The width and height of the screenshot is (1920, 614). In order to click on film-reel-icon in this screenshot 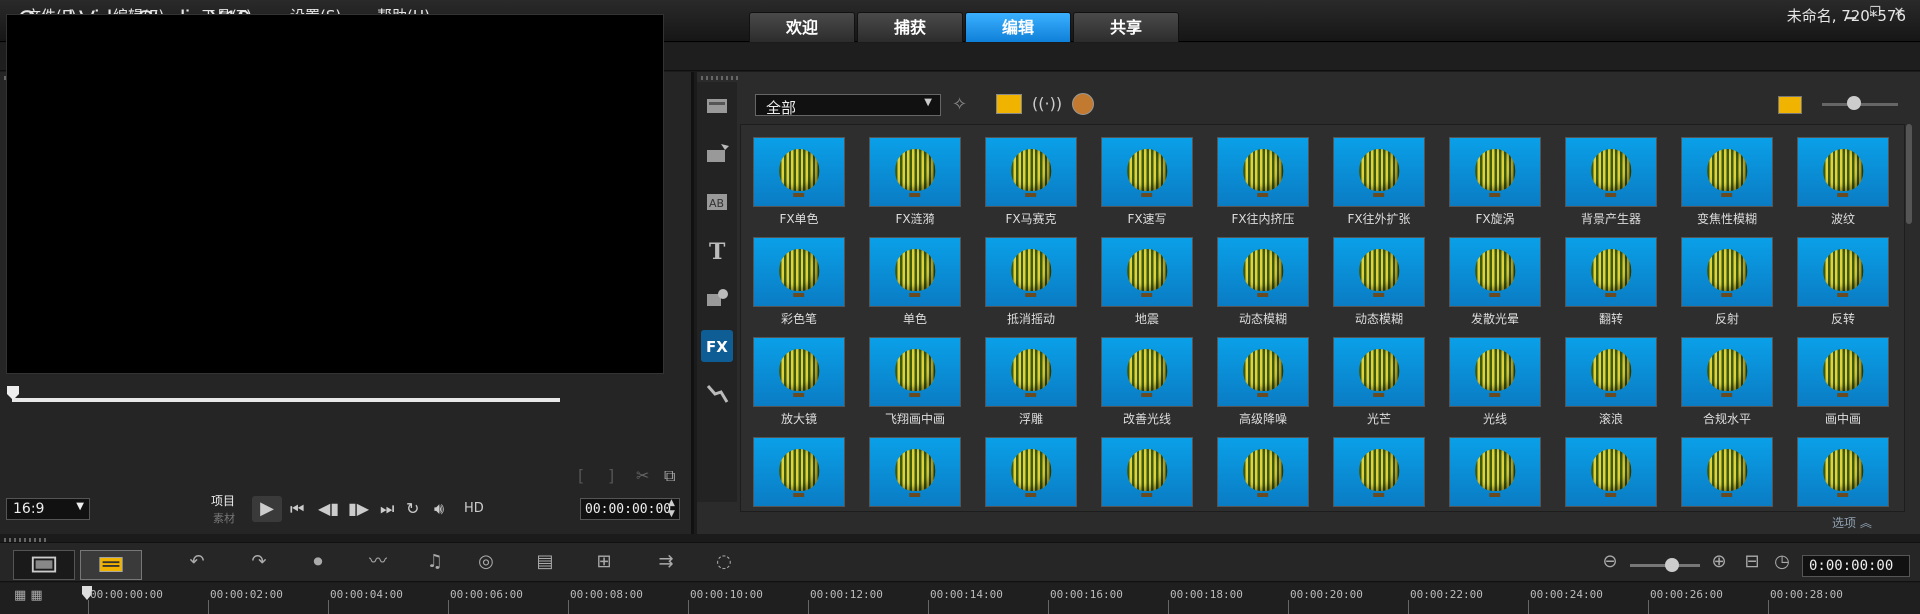, I will do `click(1083, 104)`.